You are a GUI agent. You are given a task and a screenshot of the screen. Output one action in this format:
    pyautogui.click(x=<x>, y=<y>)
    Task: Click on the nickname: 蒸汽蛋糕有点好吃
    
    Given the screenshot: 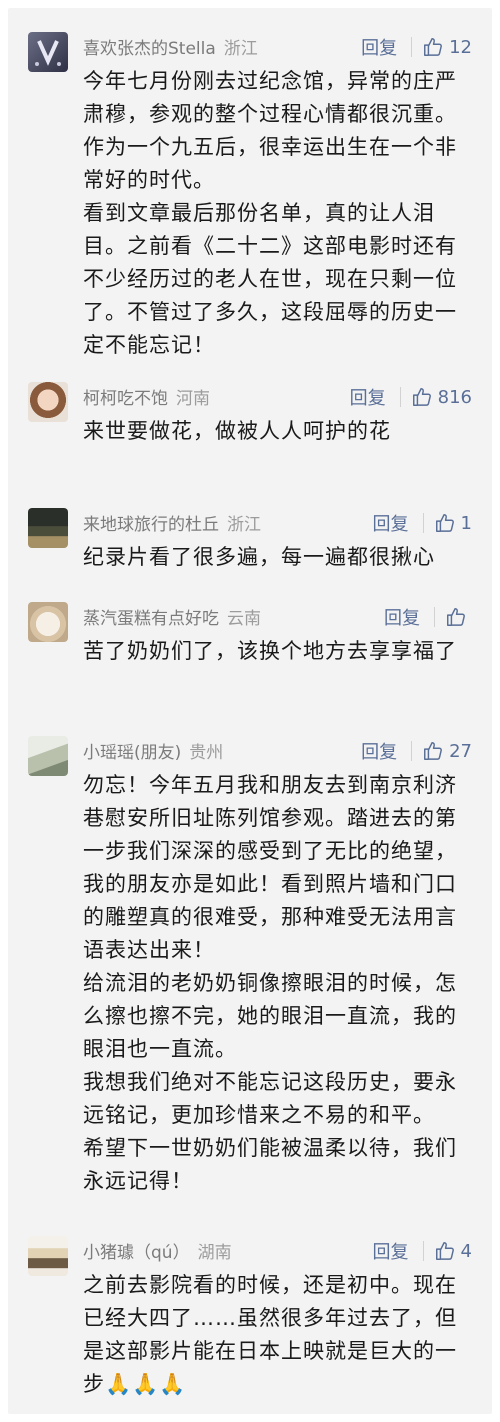 What is the action you would take?
    pyautogui.click(x=151, y=619)
    